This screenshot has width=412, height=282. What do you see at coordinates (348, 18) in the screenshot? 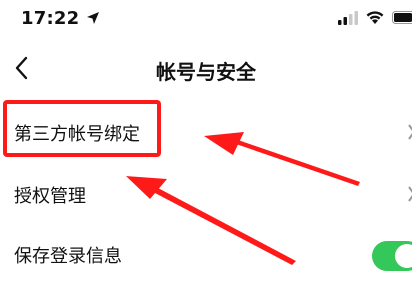
I see `cellular-signal-icon` at bounding box center [348, 18].